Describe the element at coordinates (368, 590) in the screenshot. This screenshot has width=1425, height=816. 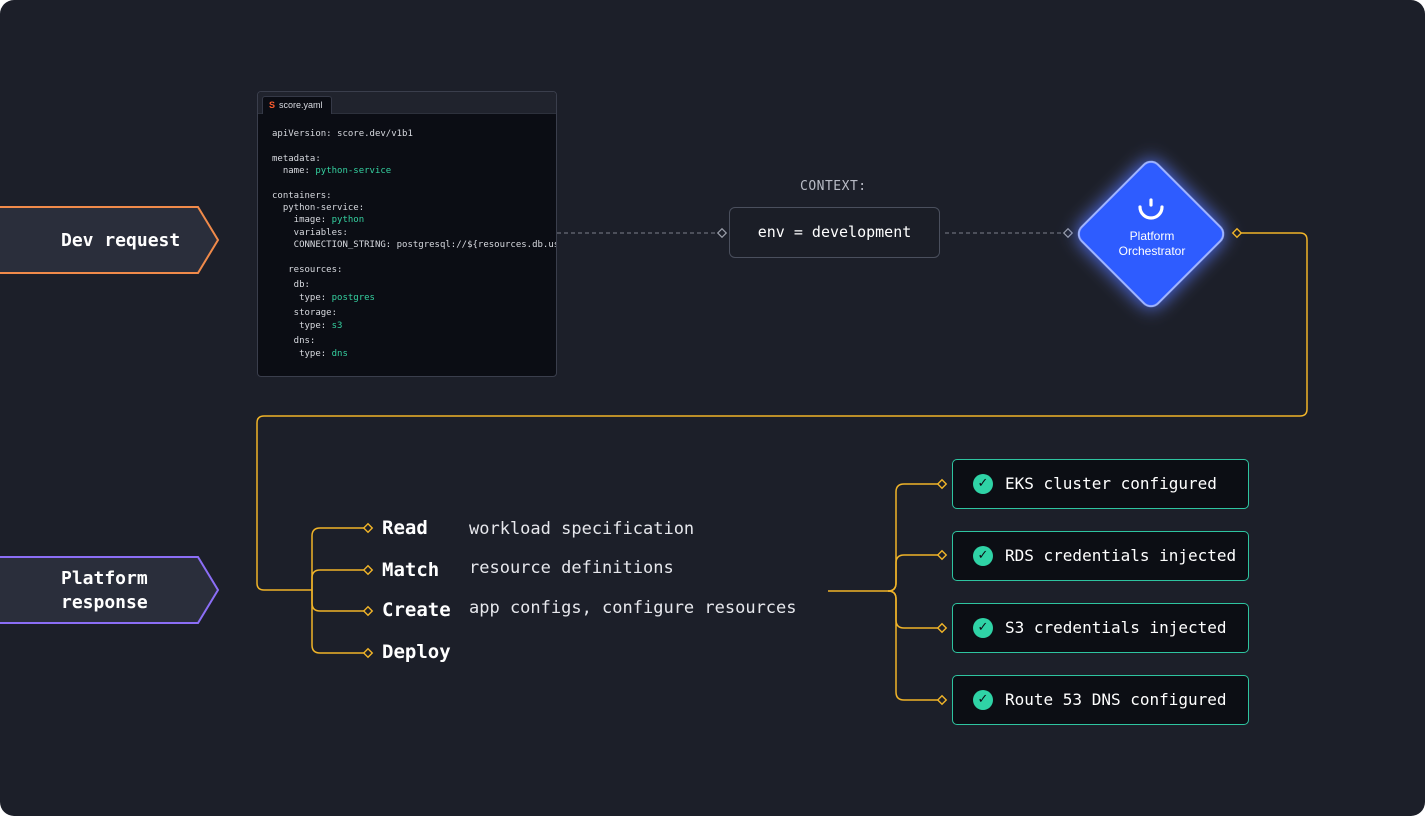
I see `action-node-diamonds` at that location.